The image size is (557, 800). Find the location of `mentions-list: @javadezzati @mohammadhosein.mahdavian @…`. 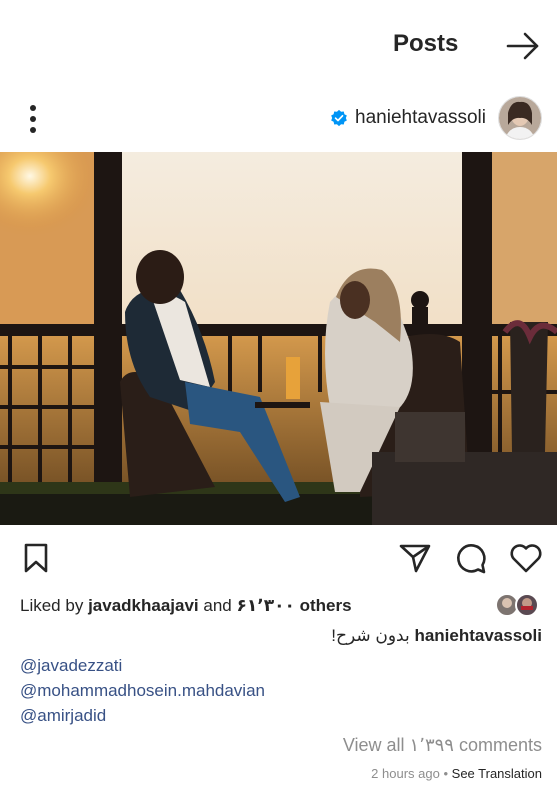

mentions-list: @javadezzati @mohammadhosein.mahdavian @… is located at coordinates (142, 690).